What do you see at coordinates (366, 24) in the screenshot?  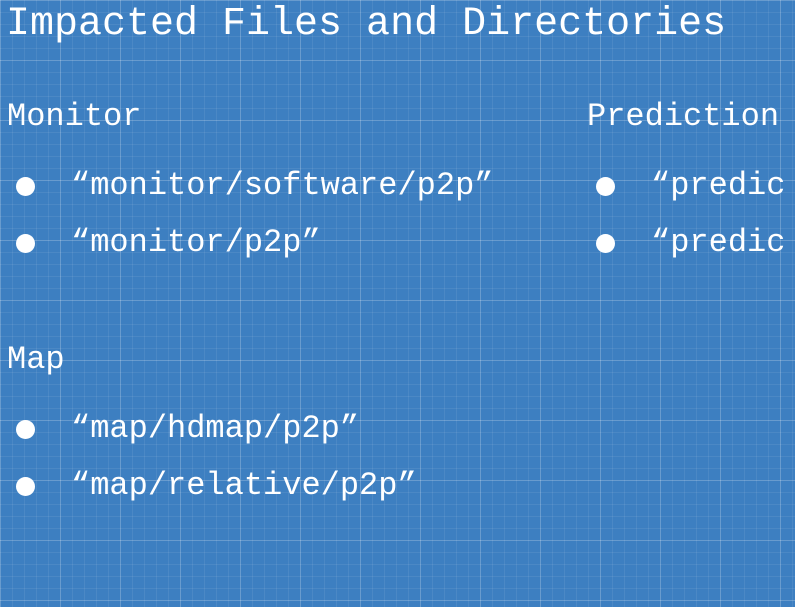 I see `slide-title: Impacted Files and Directories` at bounding box center [366, 24].